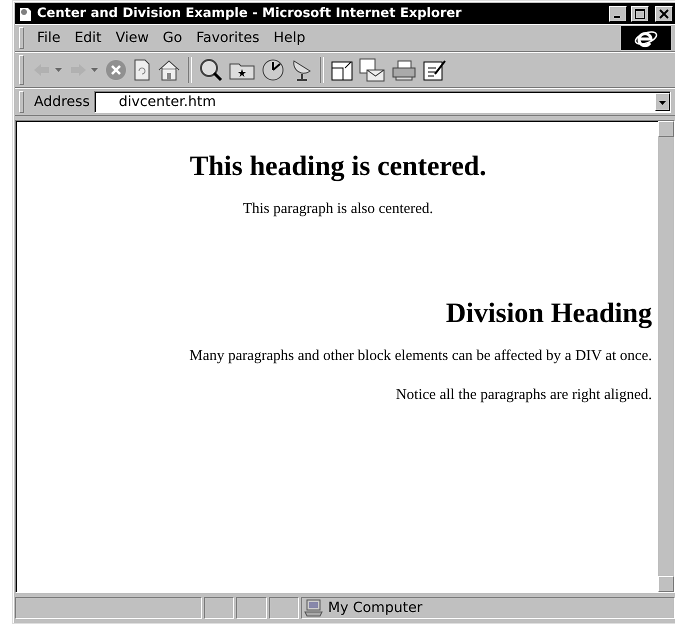 The image size is (675, 626). Describe the element at coordinates (169, 70) in the screenshot. I see `home-icon` at that location.